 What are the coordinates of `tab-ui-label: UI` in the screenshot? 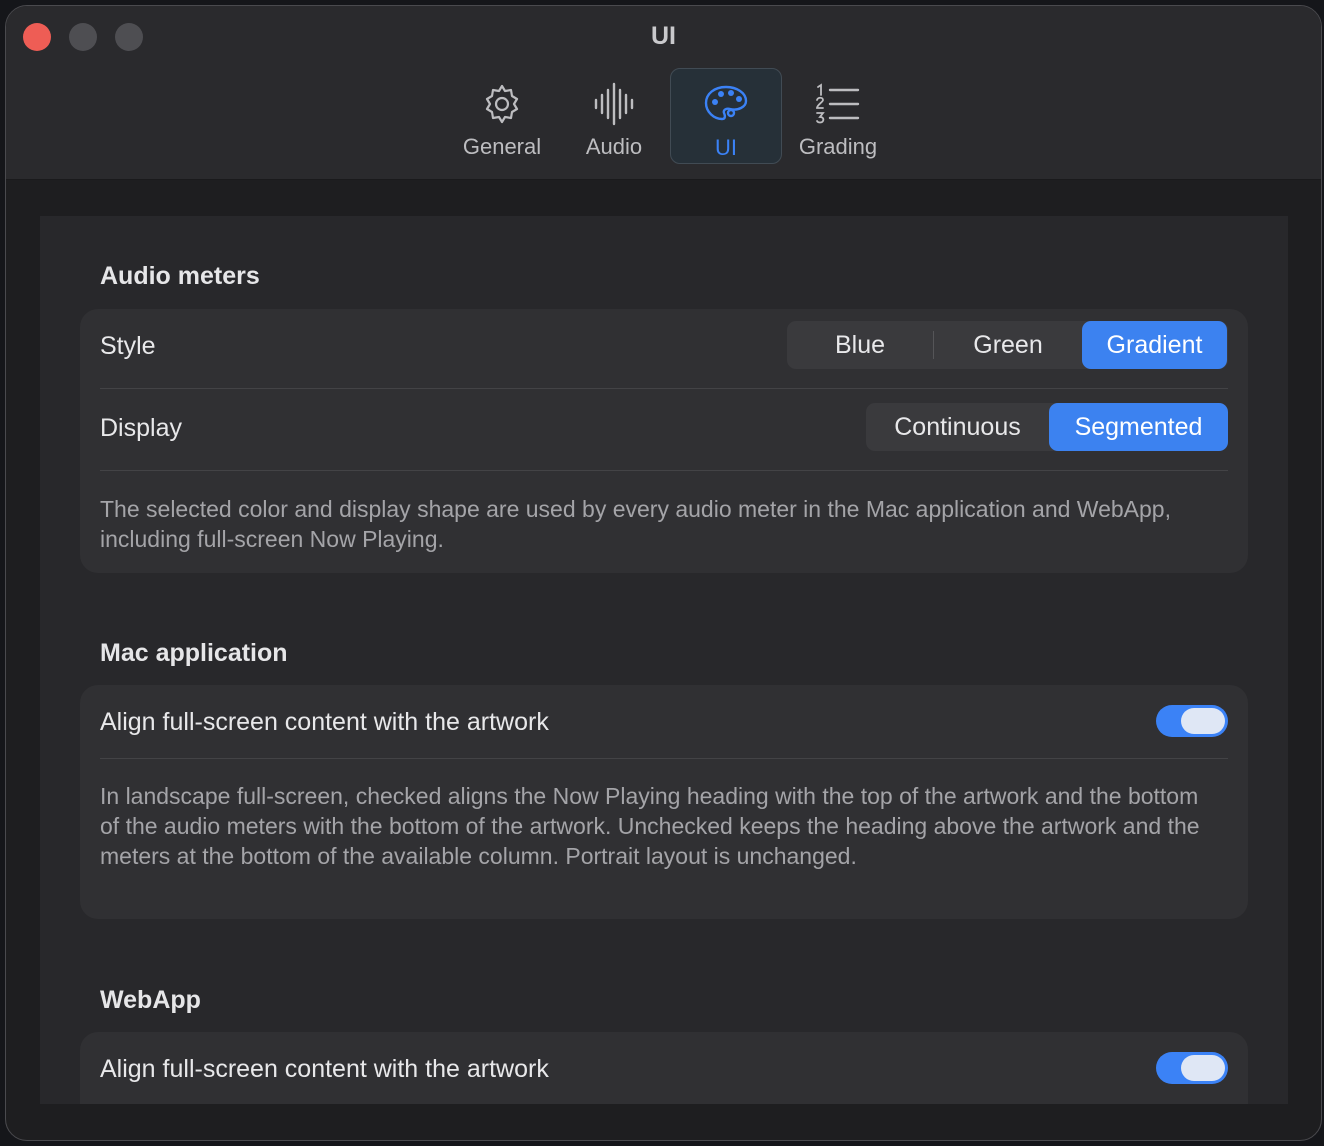 It's located at (726, 147).